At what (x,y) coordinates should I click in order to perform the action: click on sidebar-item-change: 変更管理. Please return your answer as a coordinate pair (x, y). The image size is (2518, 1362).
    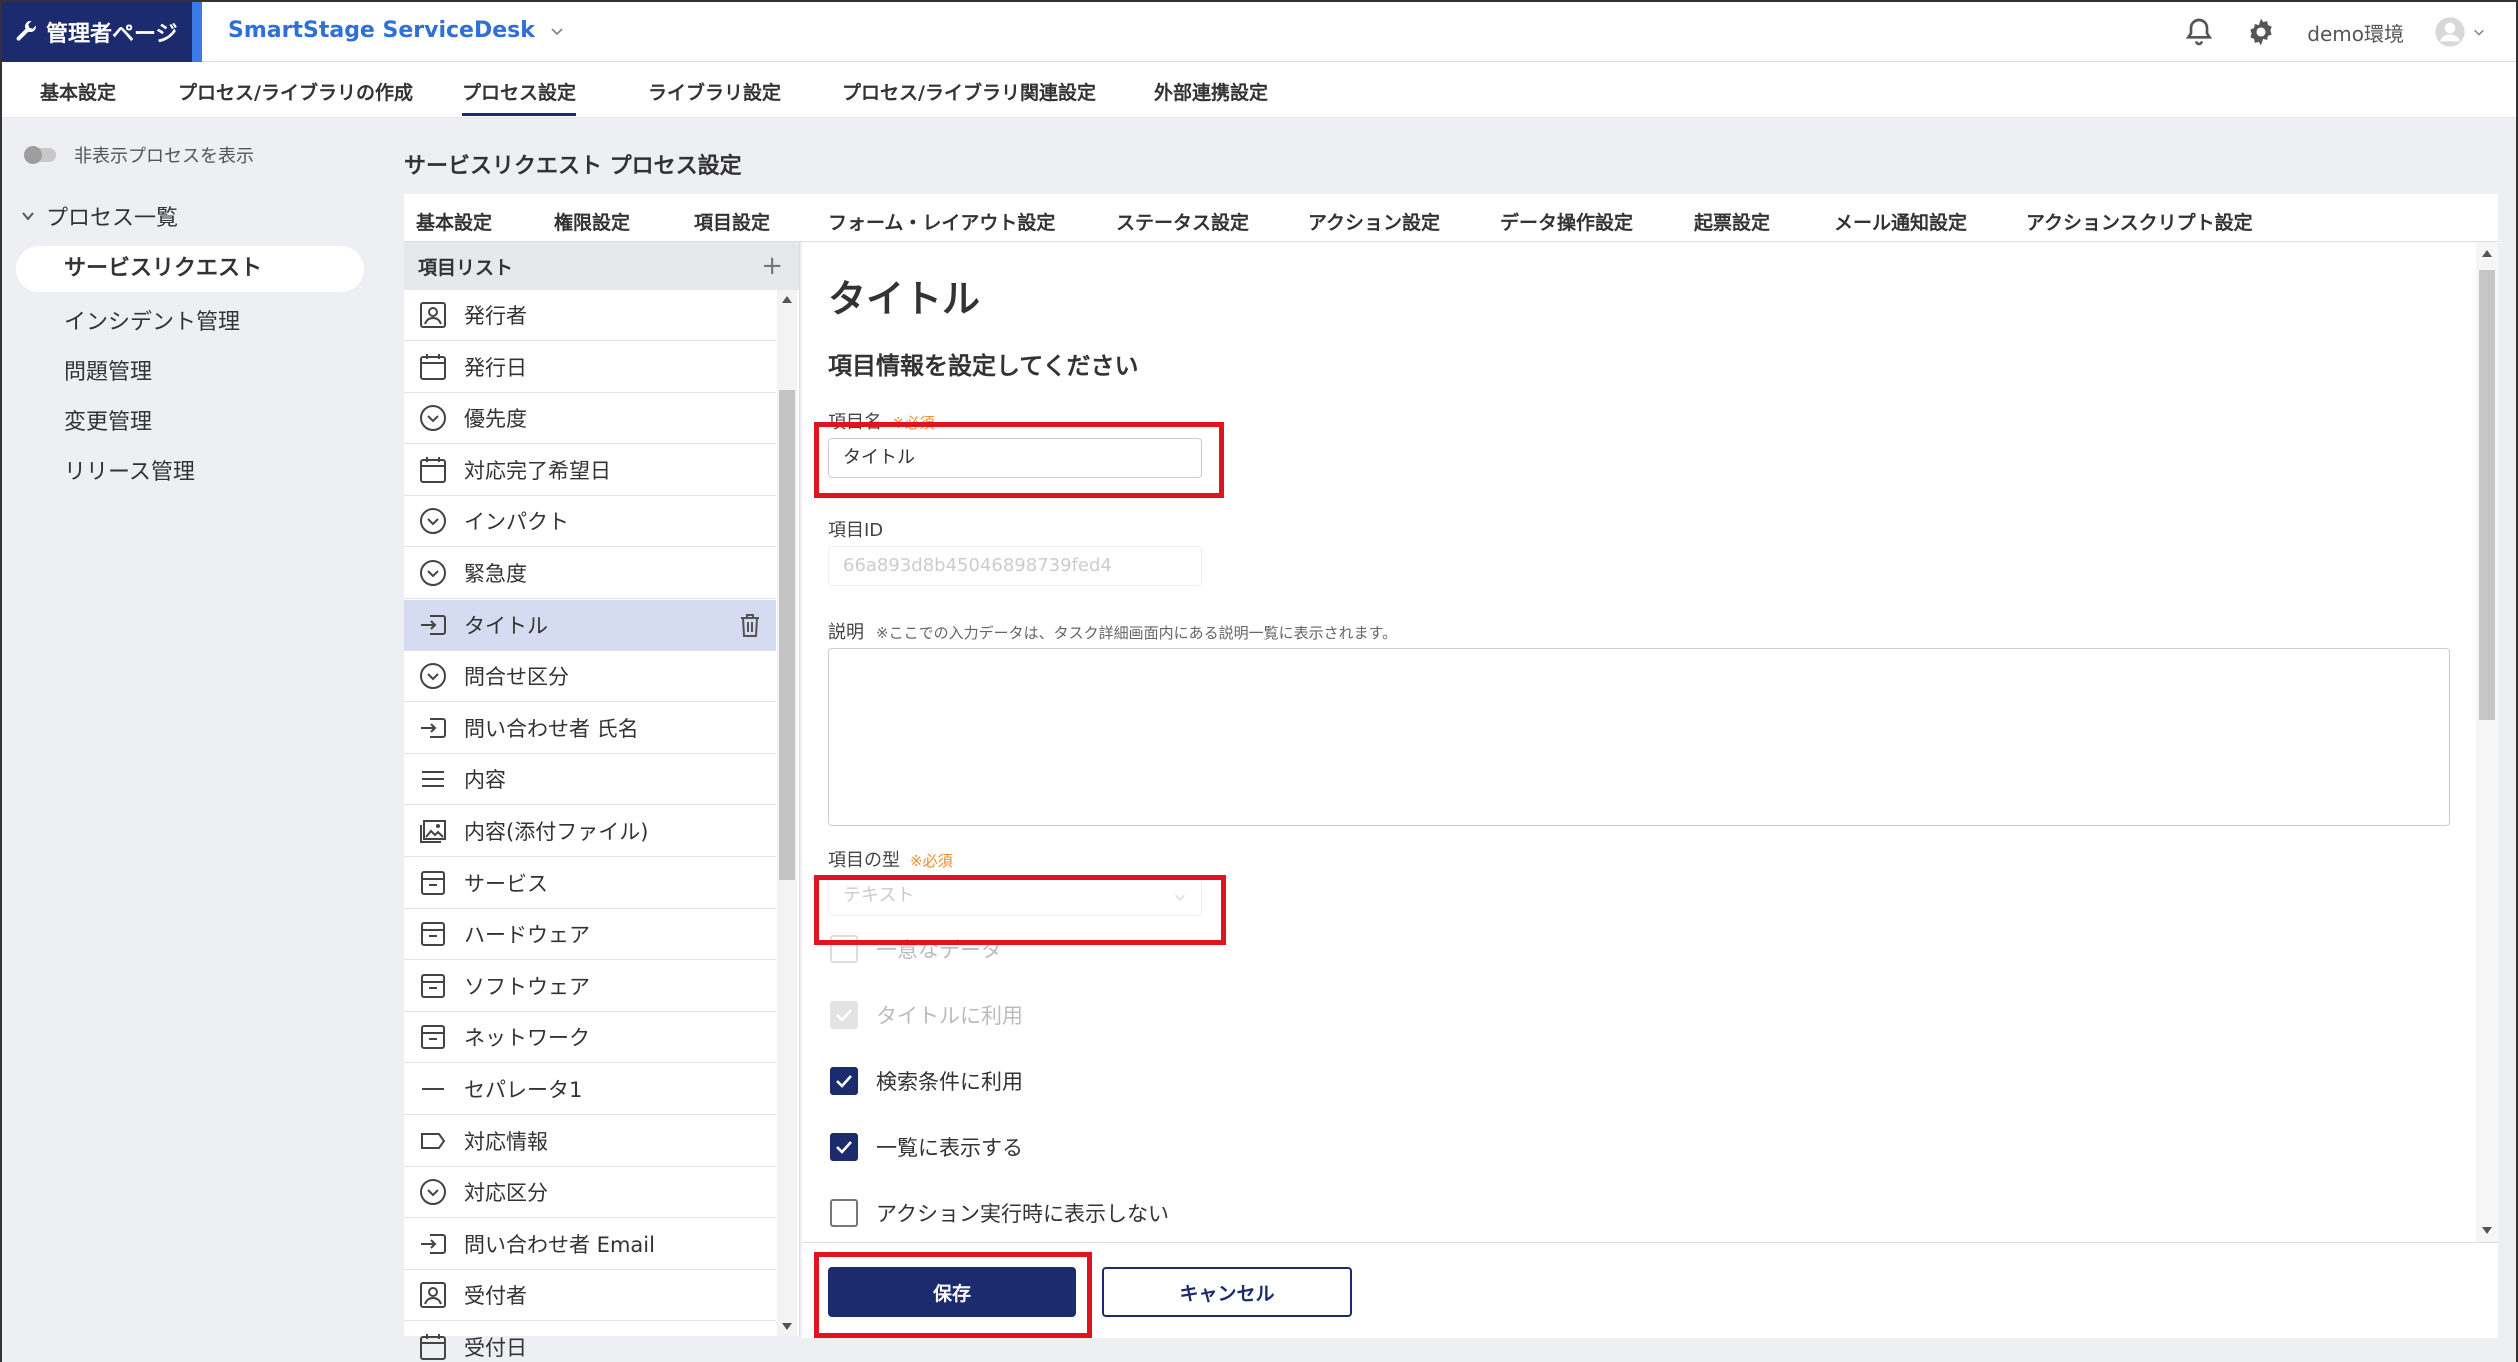
    Looking at the image, I should click on (108, 420).